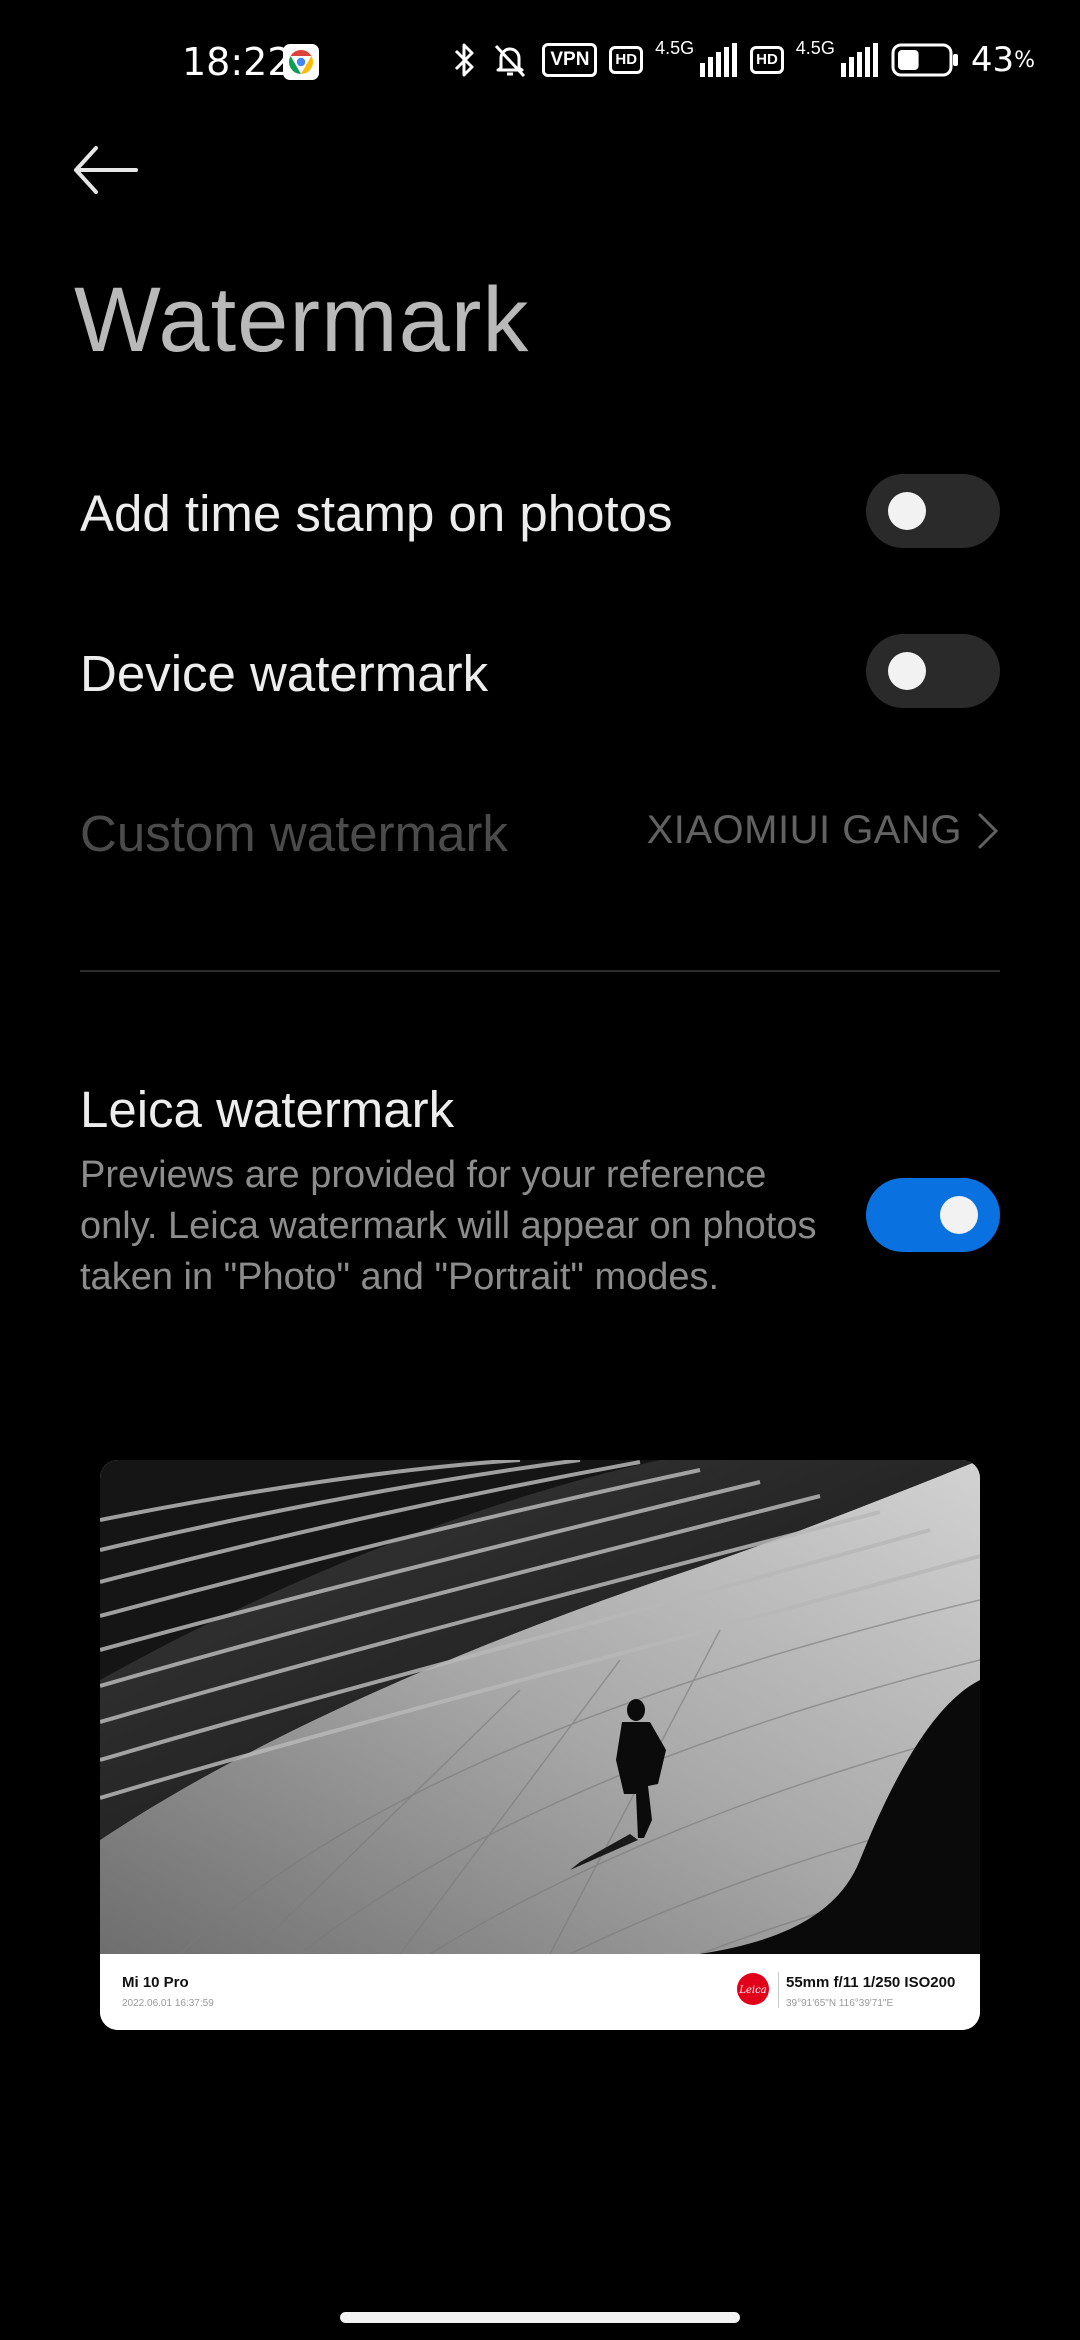 This screenshot has height=2340, width=1080. Describe the element at coordinates (743, 60) in the screenshot. I see `status-icons: VPN HD 4.5G HD 4.5G 43%` at that location.